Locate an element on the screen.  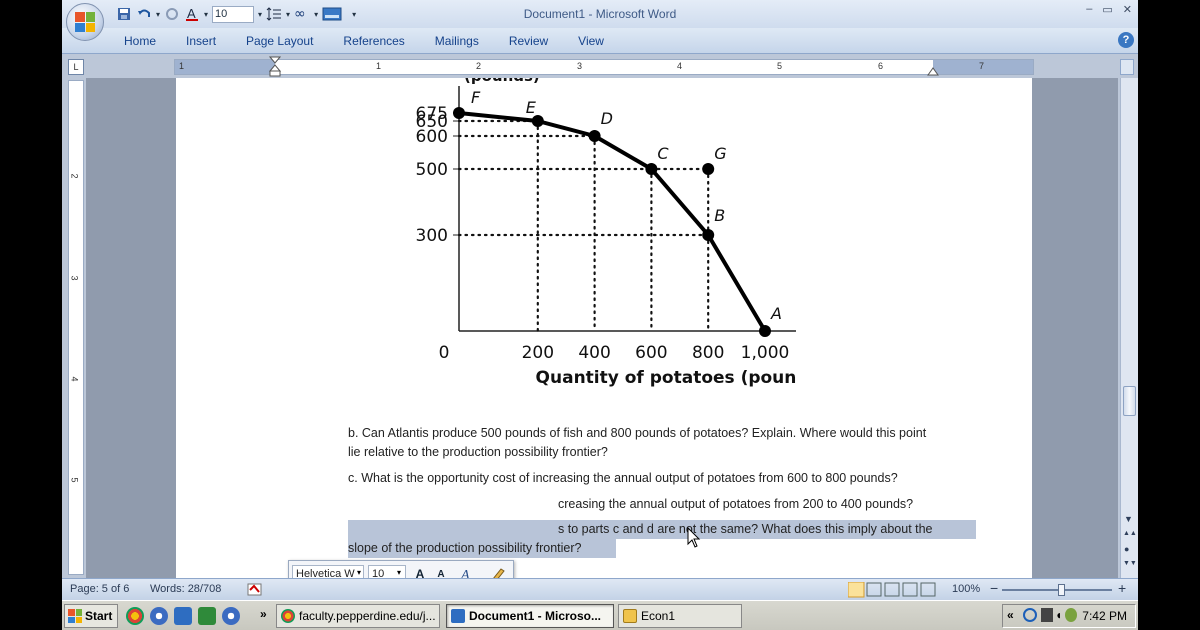
point-label-E: E is located at coordinates (531, 107).